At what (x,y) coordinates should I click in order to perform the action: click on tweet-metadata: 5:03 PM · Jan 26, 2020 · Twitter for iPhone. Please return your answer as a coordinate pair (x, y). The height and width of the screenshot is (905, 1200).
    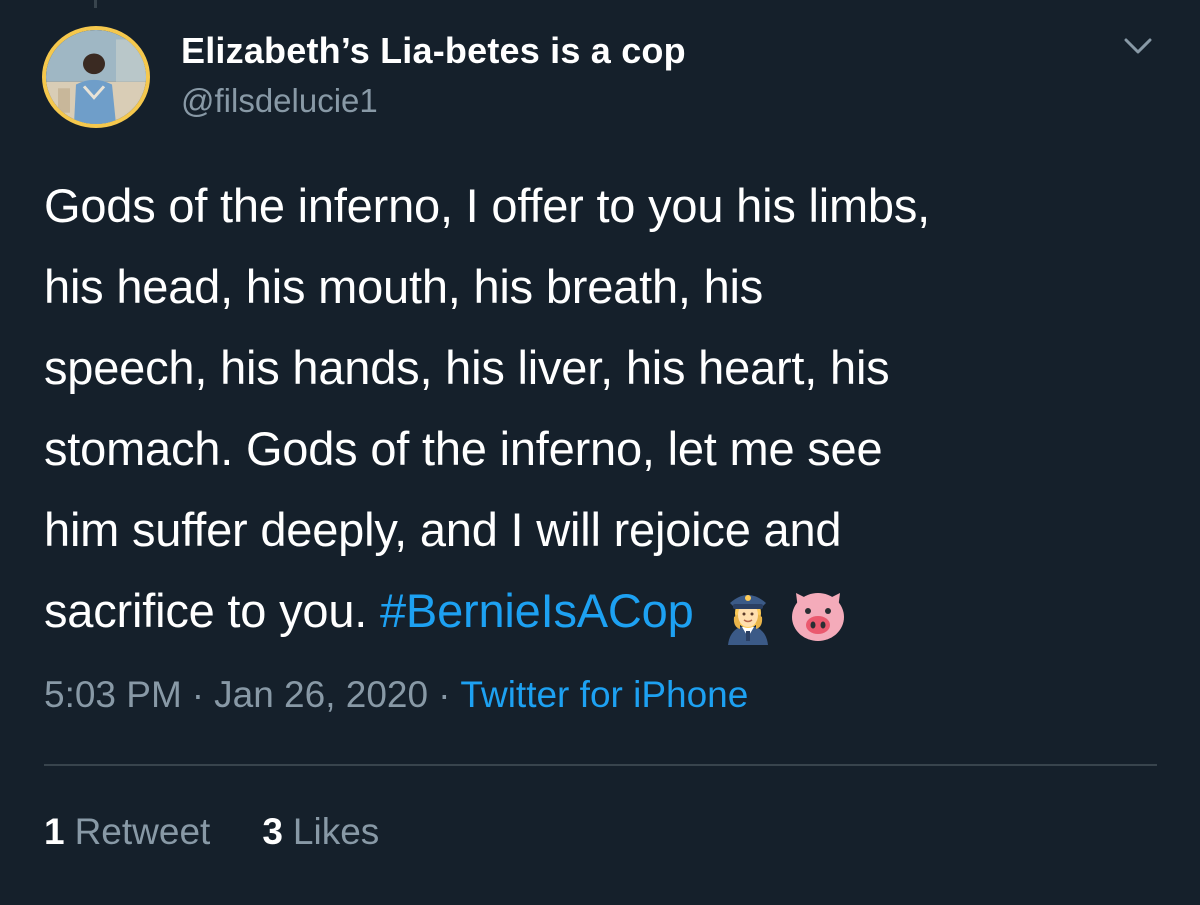
    Looking at the image, I should click on (396, 695).